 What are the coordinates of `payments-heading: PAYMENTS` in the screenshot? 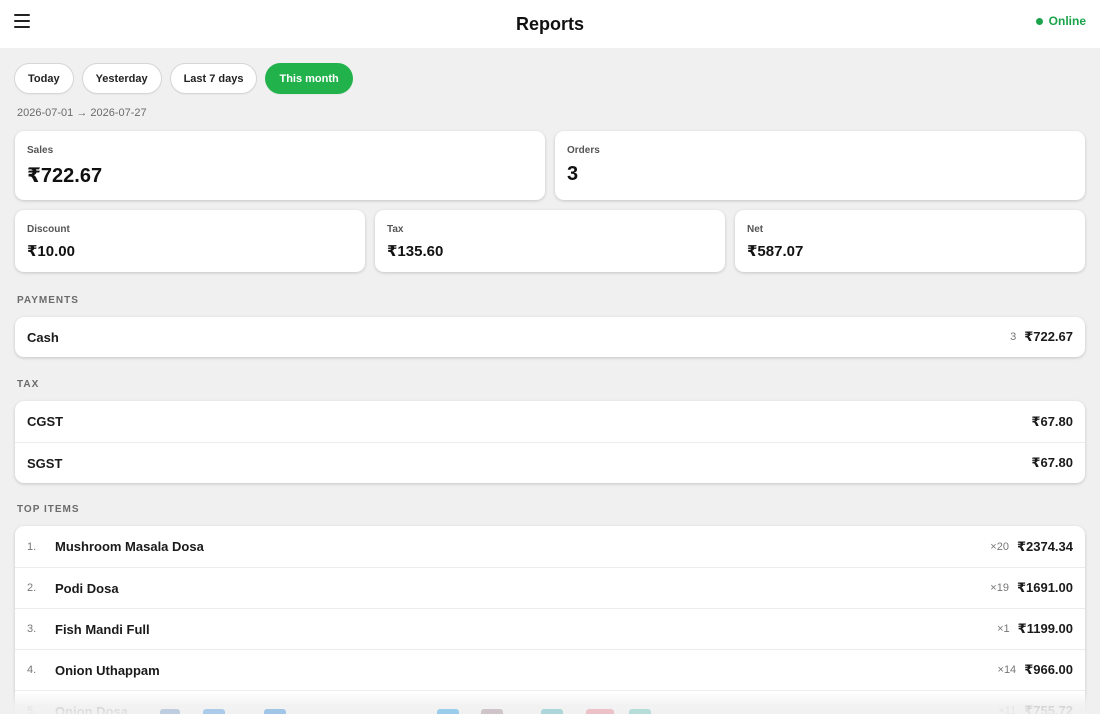 It's located at (48, 300).